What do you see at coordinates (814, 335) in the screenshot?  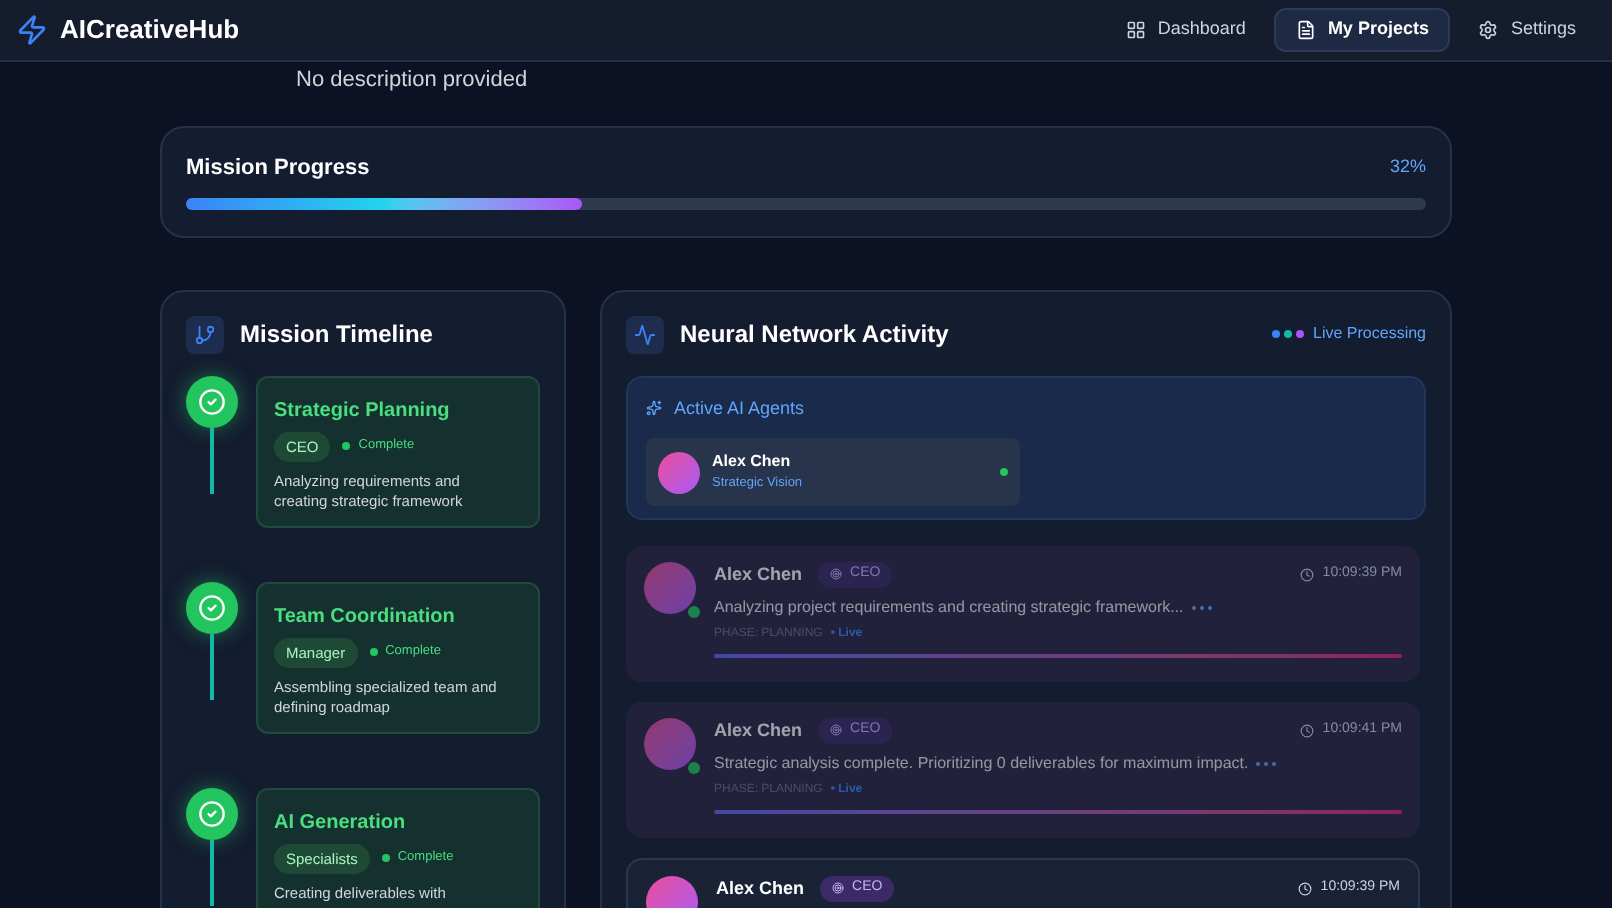 I see `activity-title: Neural Network Activity` at bounding box center [814, 335].